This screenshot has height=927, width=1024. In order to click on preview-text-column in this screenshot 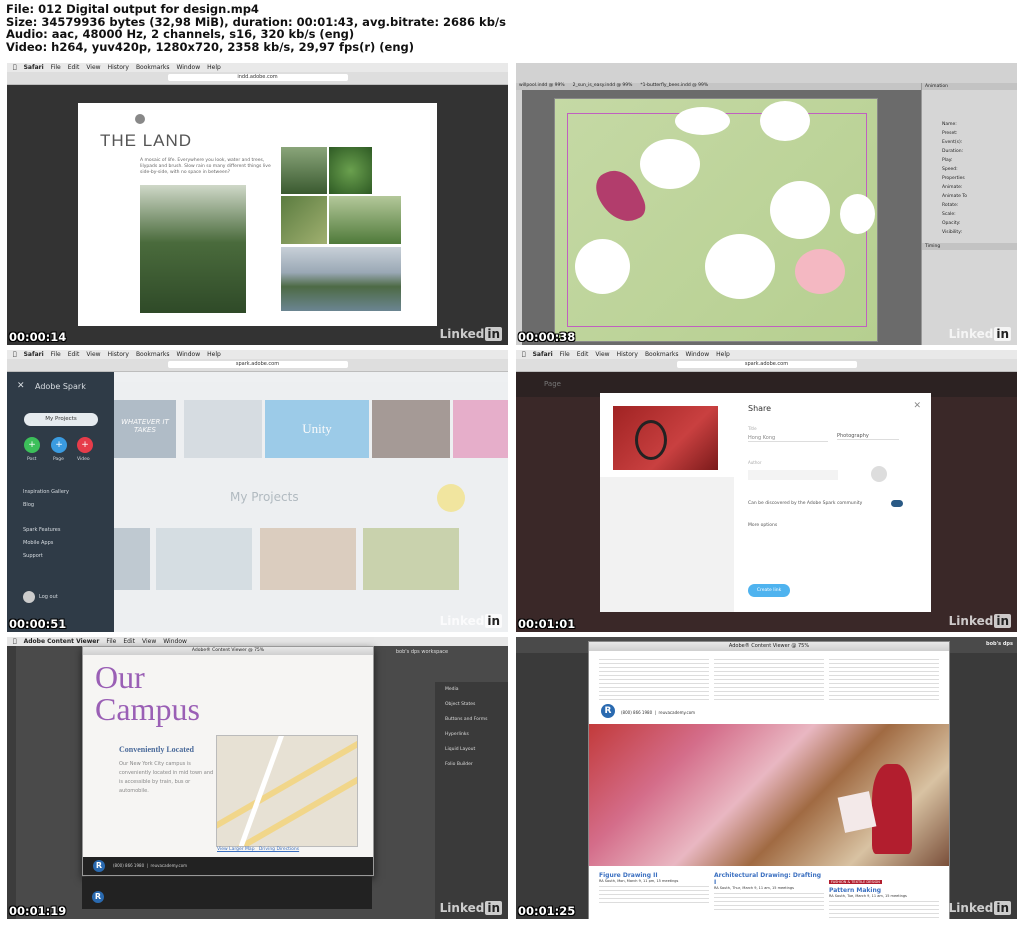, I will do `click(667, 544)`.